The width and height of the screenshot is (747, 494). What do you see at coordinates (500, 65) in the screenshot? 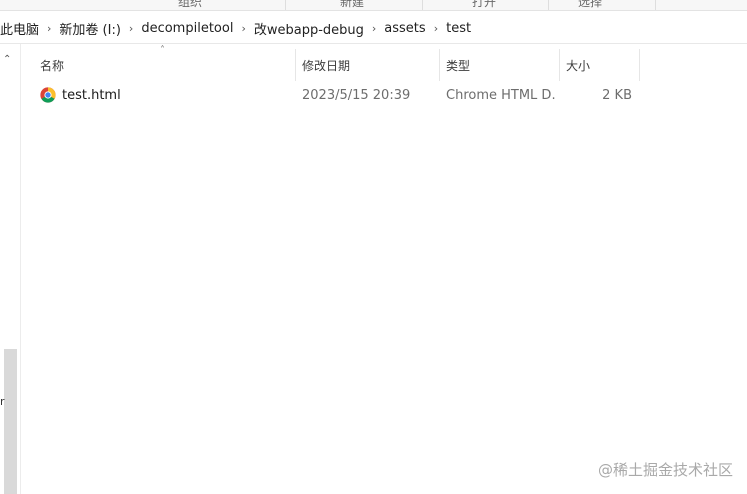
I see `column-header-type: 类型` at bounding box center [500, 65].